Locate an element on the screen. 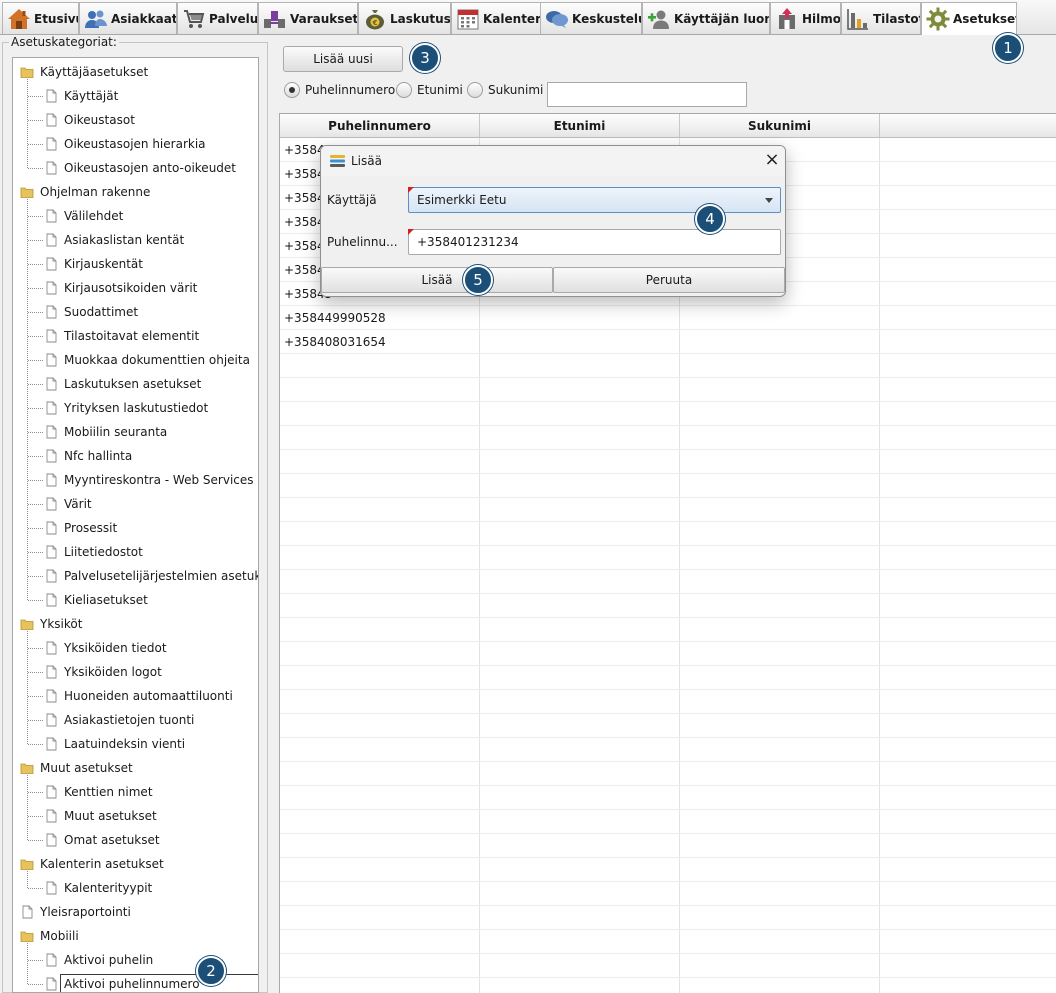  tab-varaukset: Varaukset is located at coordinates (308, 18).